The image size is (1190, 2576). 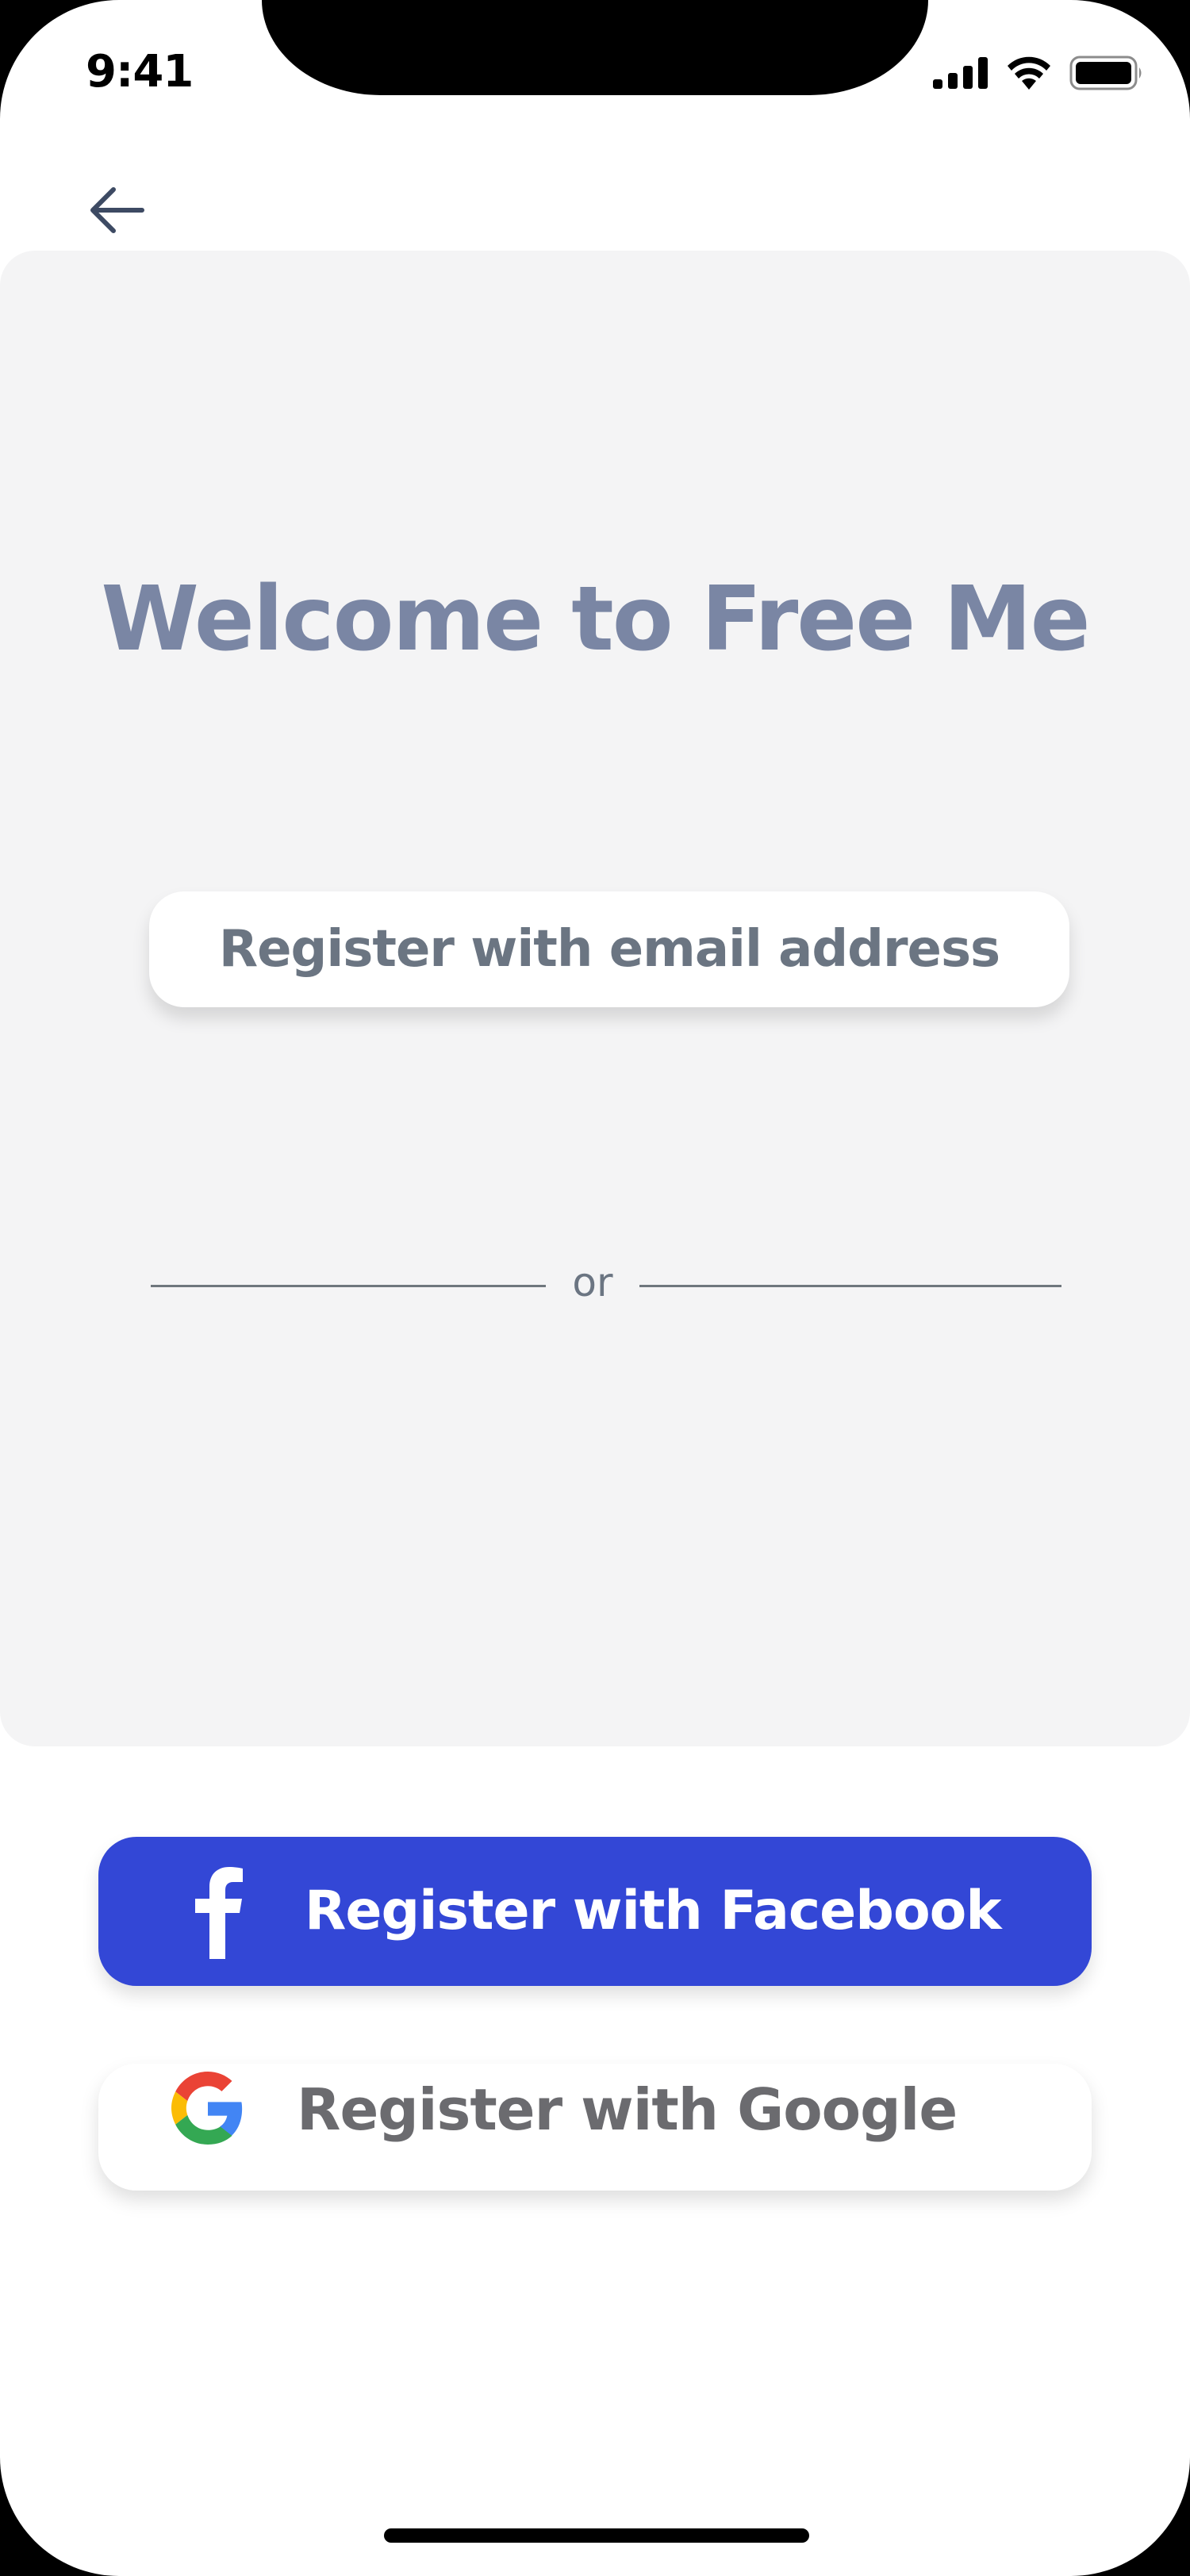 What do you see at coordinates (627, 2109) in the screenshot?
I see `register-google-label: Register with Google` at bounding box center [627, 2109].